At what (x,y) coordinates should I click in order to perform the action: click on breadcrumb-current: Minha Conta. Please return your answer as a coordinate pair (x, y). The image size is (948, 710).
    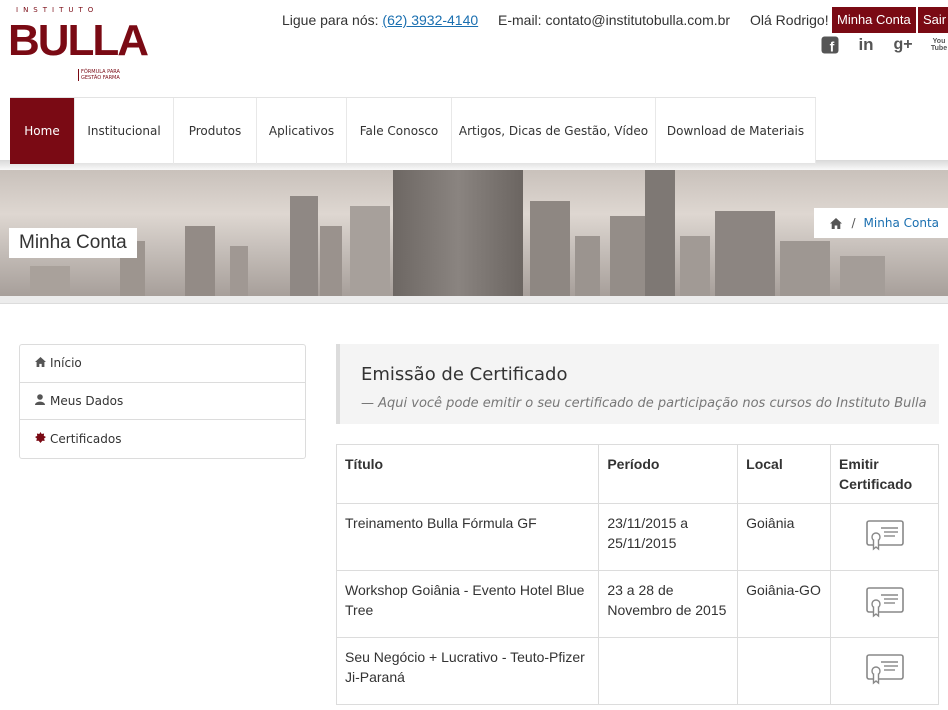
    Looking at the image, I should click on (901, 223).